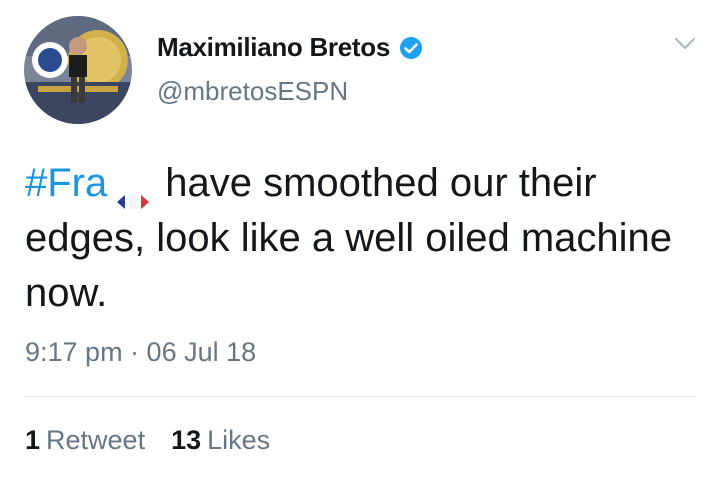 Image resolution: width=720 pixels, height=485 pixels. Describe the element at coordinates (133, 191) in the screenshot. I see `france-flag-icon` at that location.